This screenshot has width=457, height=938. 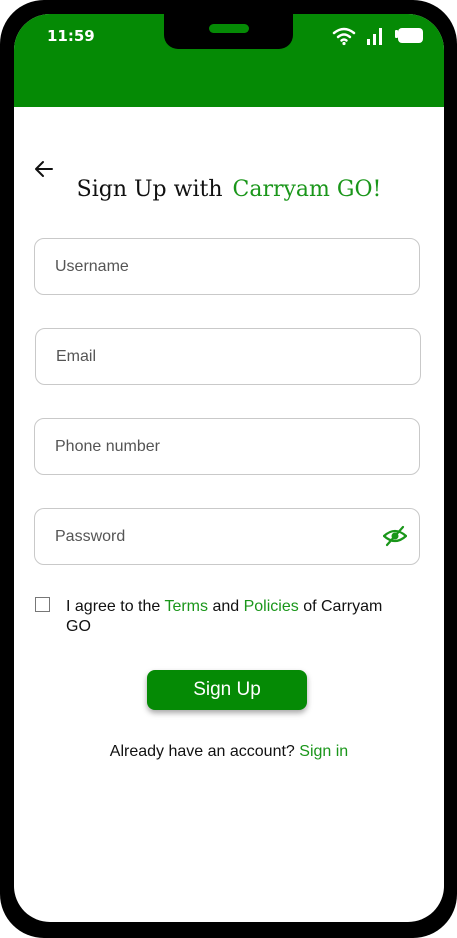 I want to click on status-time: 11:59, so click(x=71, y=36).